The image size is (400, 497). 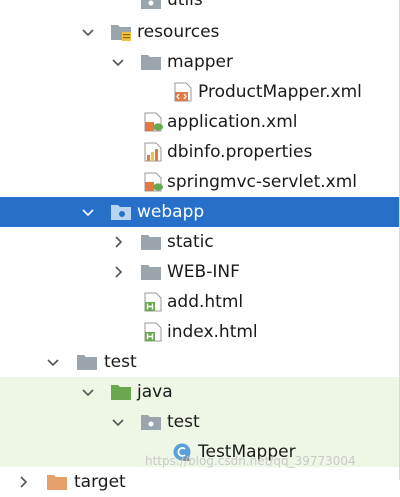 I want to click on tree-row-utils: utils, so click(x=200, y=7).